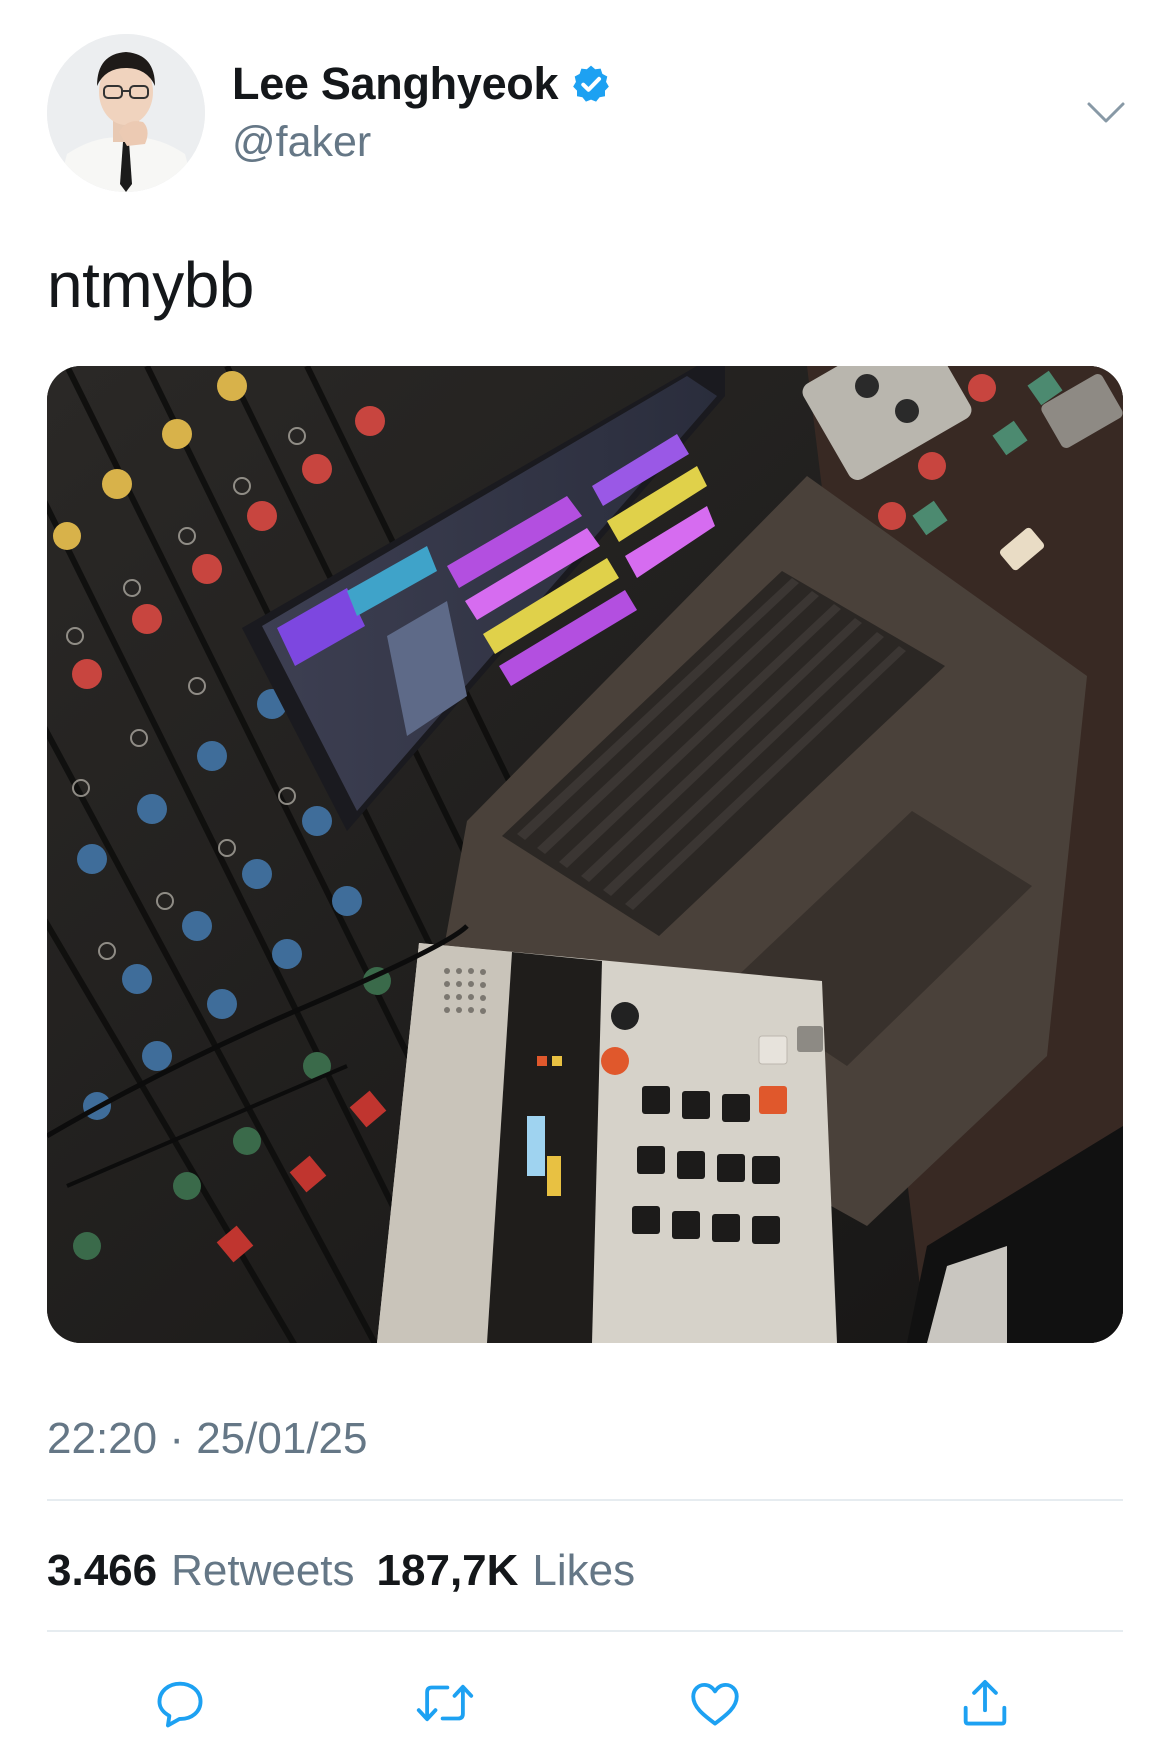 This screenshot has width=1170, height=1755. I want to click on retweet-button, so click(445, 1703).